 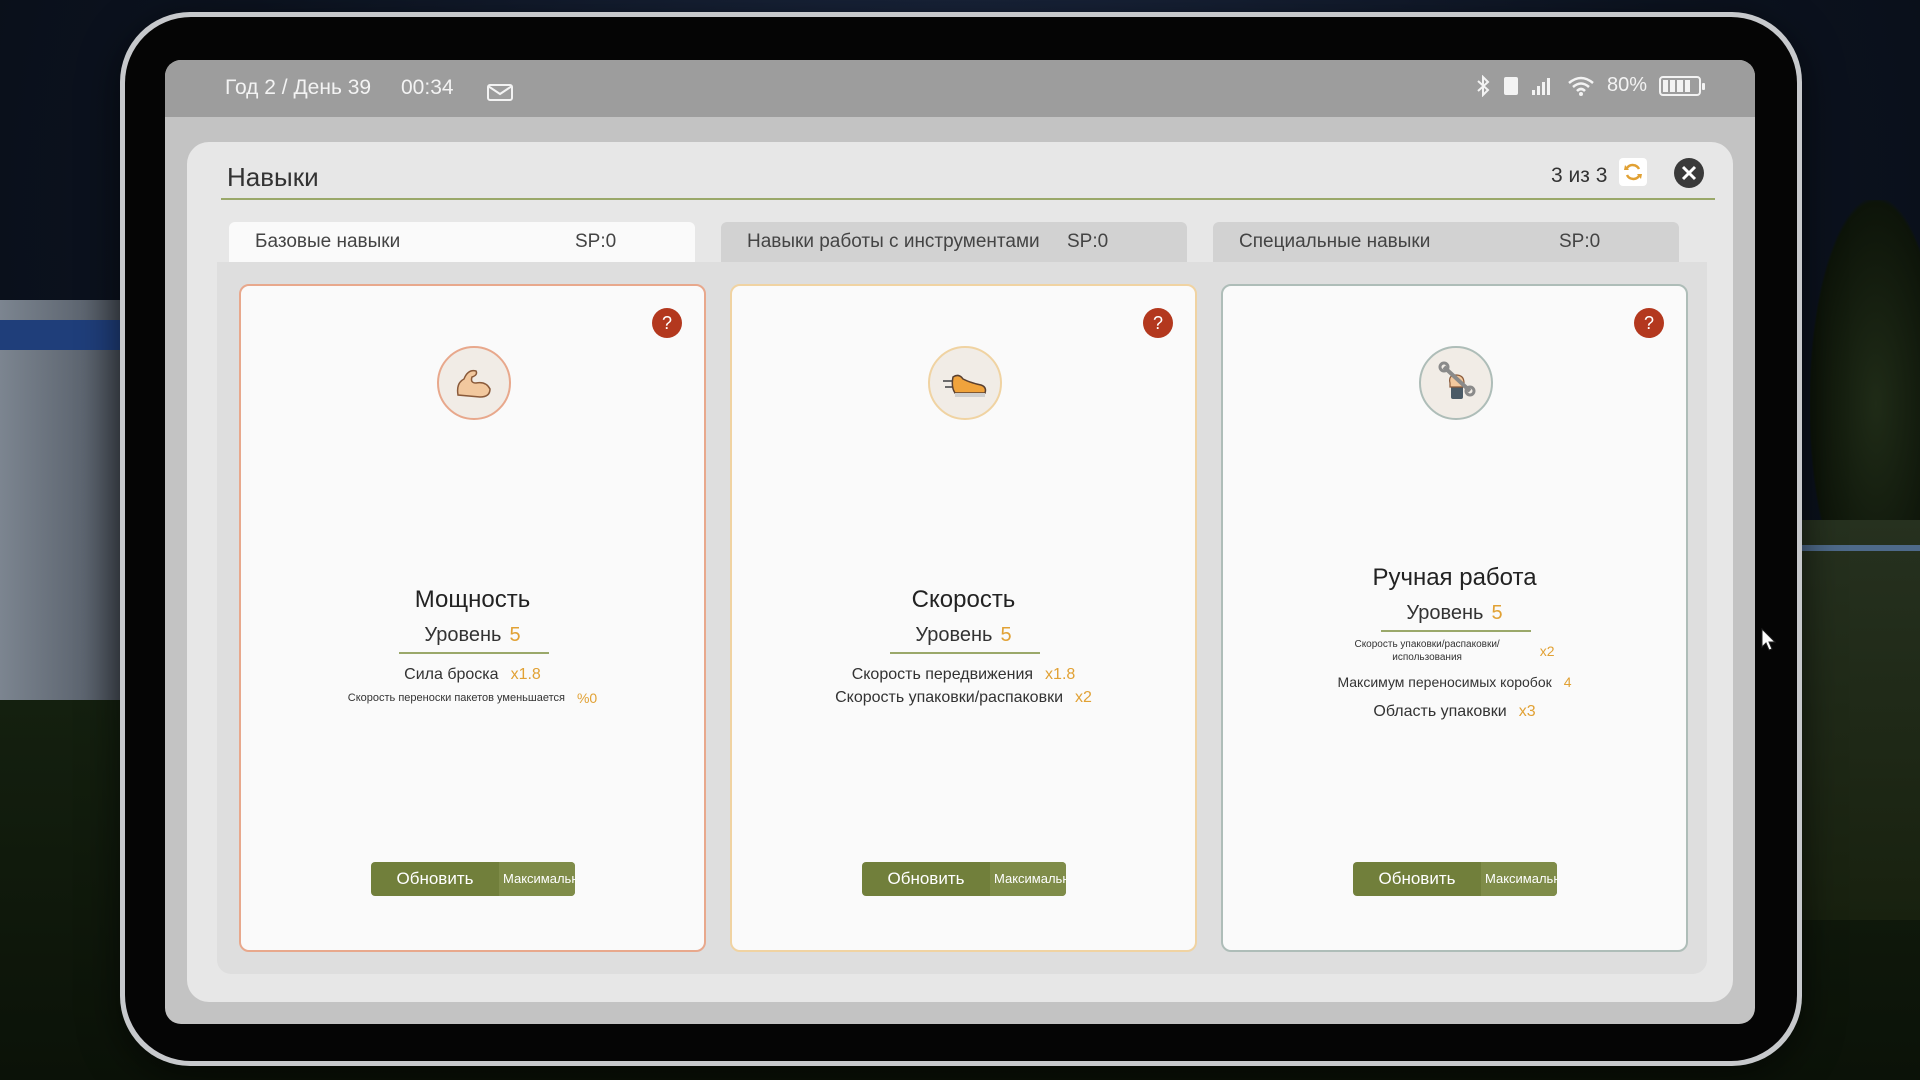 I want to click on wifi-icon, so click(x=1581, y=86).